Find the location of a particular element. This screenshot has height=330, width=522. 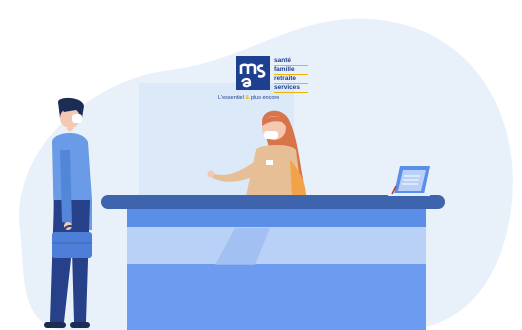

desk-front-upper is located at coordinates (276, 218).